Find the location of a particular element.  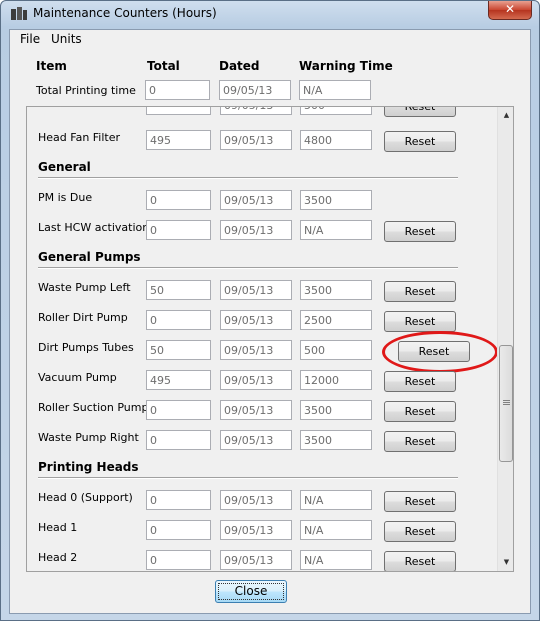

close-button: Close is located at coordinates (251, 591).